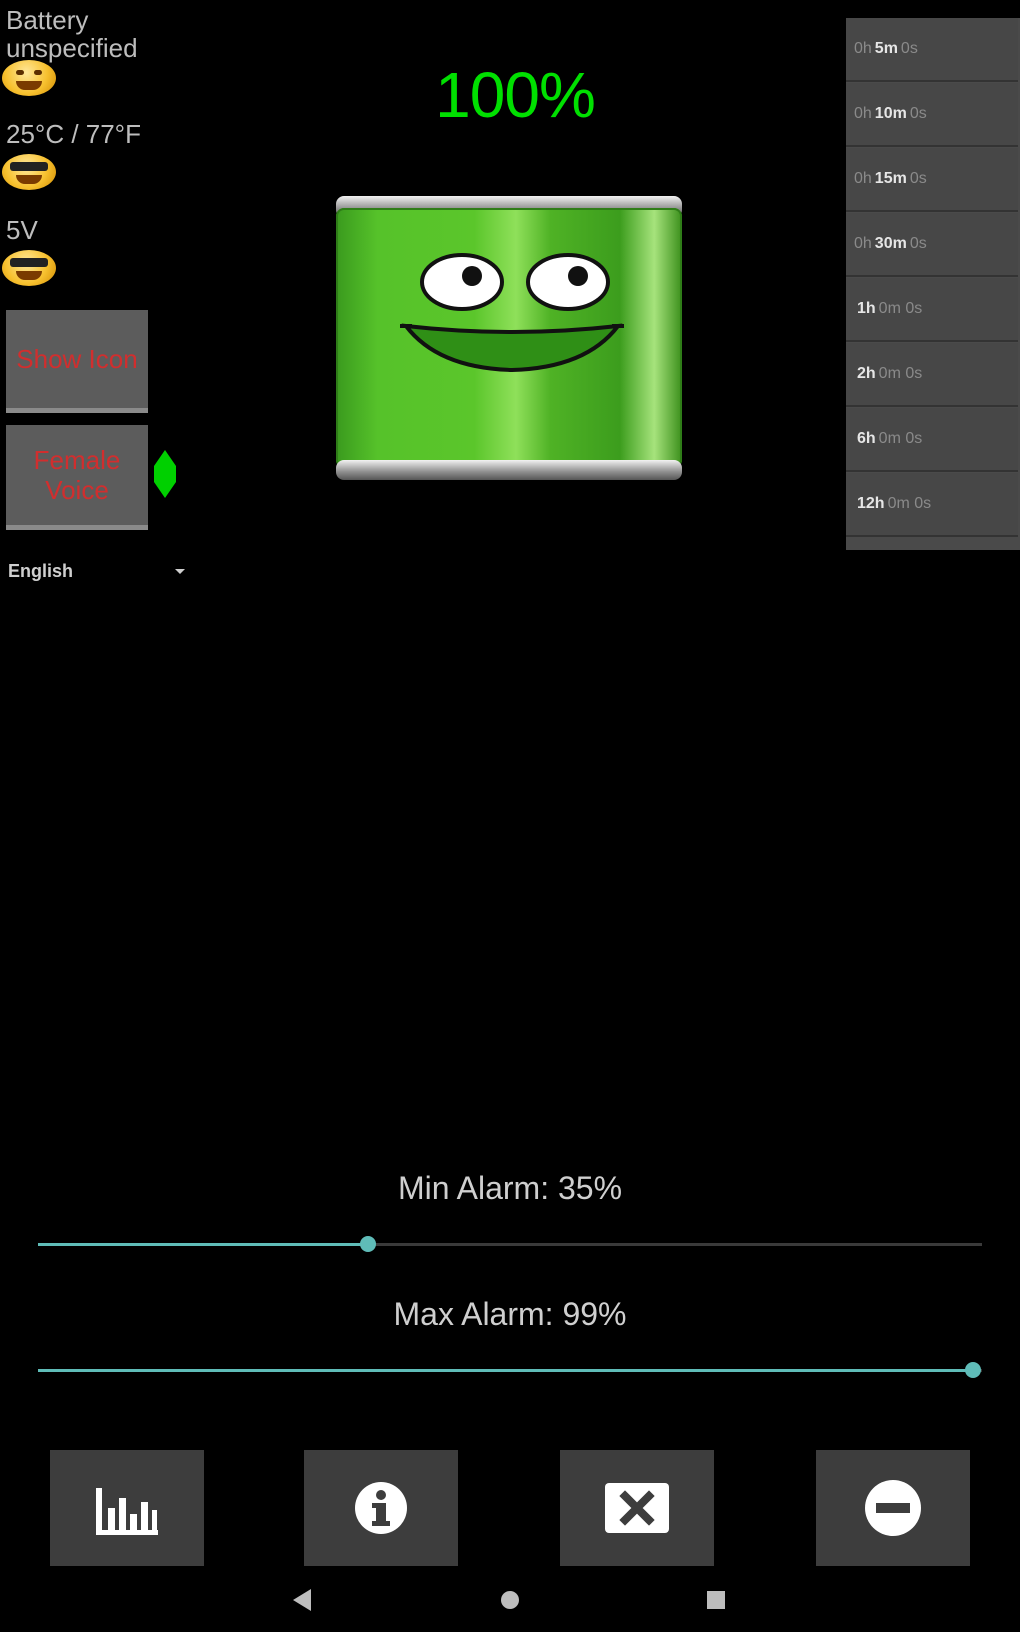  I want to click on time-row-main: 1h, so click(866, 308).